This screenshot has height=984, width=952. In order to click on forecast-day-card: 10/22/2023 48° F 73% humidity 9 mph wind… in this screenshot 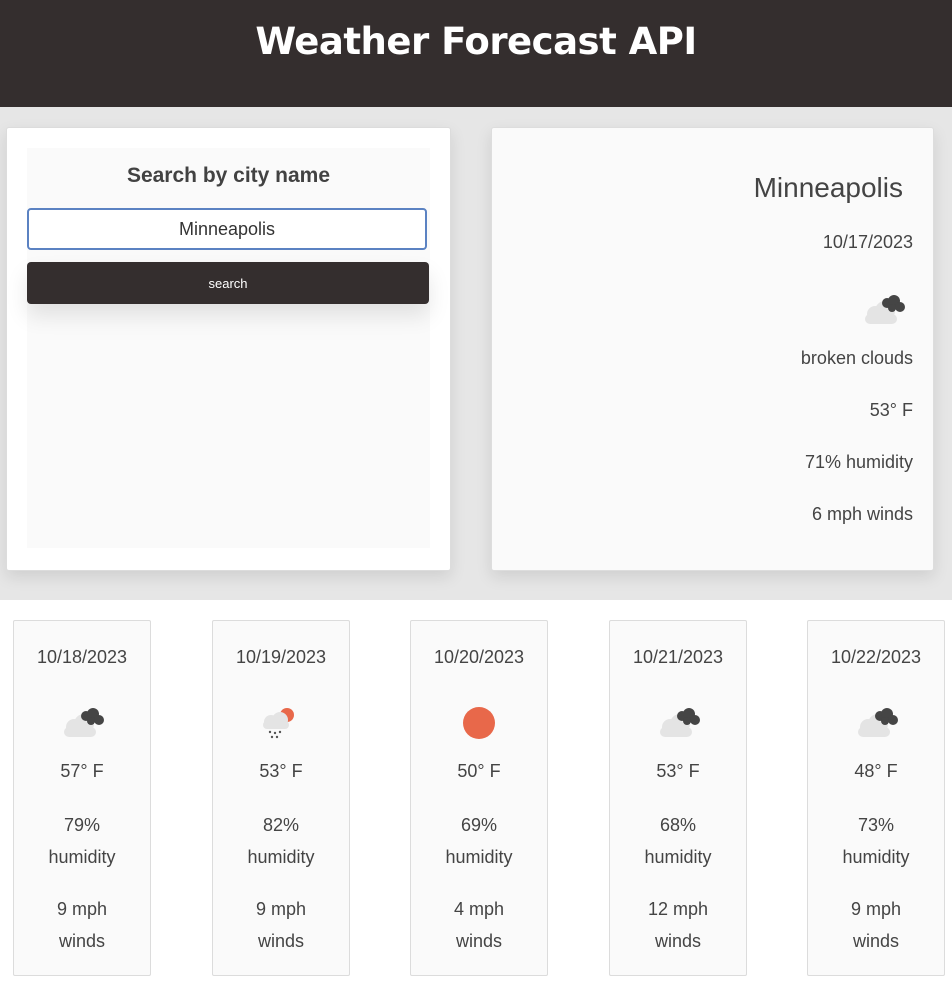, I will do `click(876, 798)`.